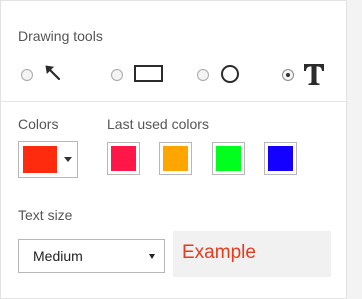 The width and height of the screenshot is (362, 299). I want to click on last-used-colors-label: Last used colors, so click(158, 124).